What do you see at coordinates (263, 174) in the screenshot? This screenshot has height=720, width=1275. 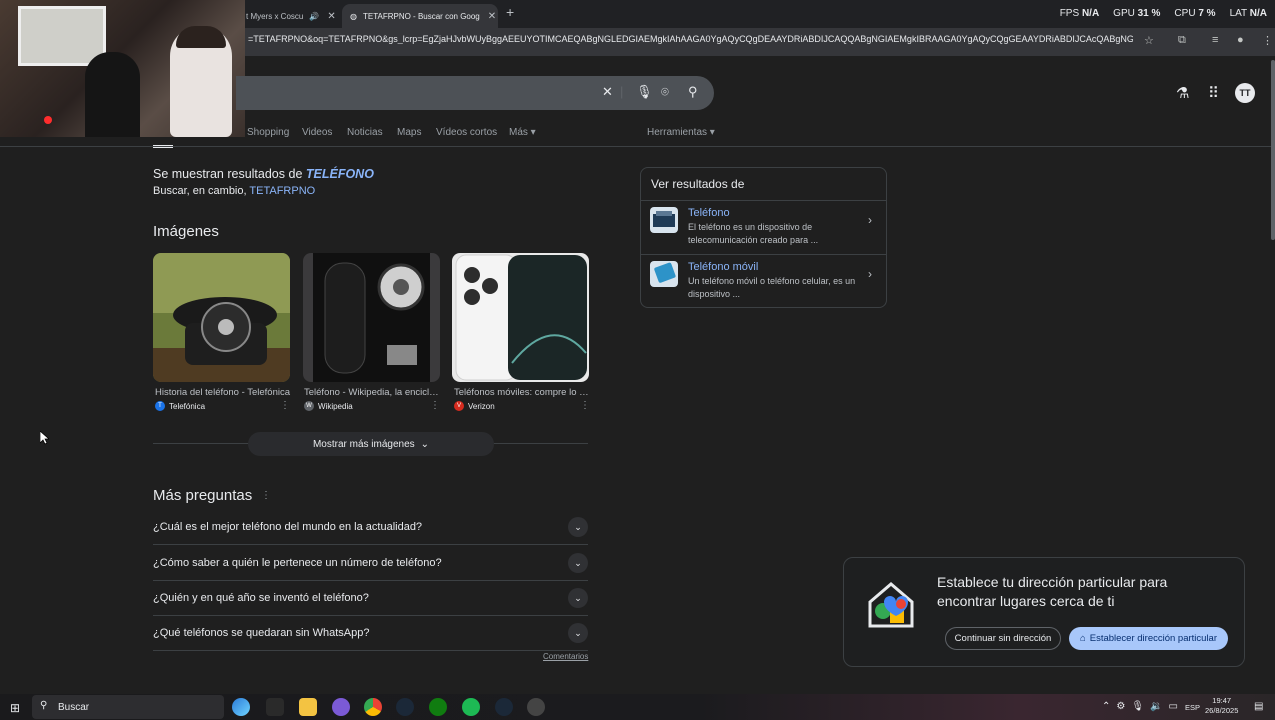 I see `spell-correction: Se muestran resultados de TELÉFONO` at bounding box center [263, 174].